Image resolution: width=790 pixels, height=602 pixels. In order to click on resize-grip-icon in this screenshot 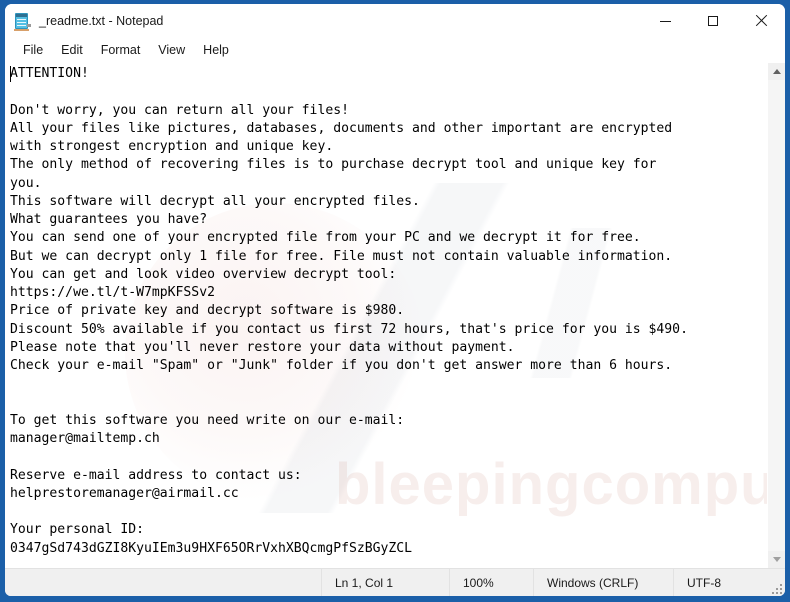, I will do `click(776, 588)`.